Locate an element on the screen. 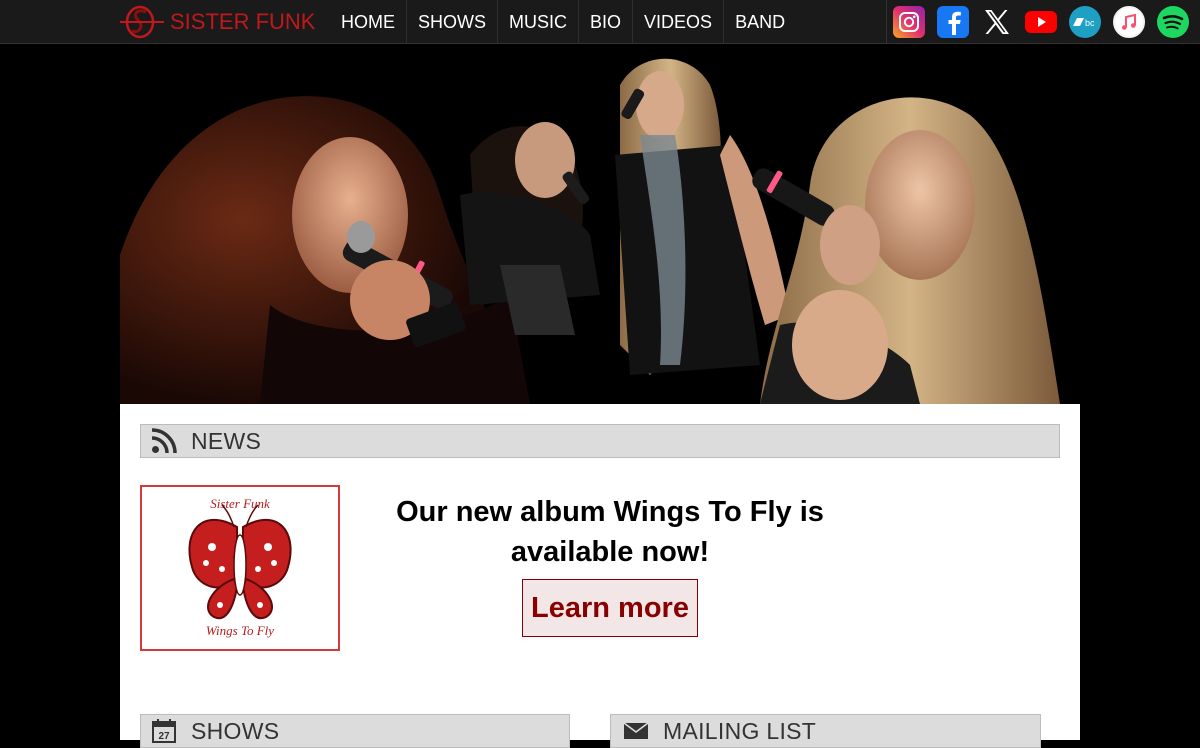 This screenshot has height=748, width=1200. logo-text: SISTER FUNK is located at coordinates (243, 21).